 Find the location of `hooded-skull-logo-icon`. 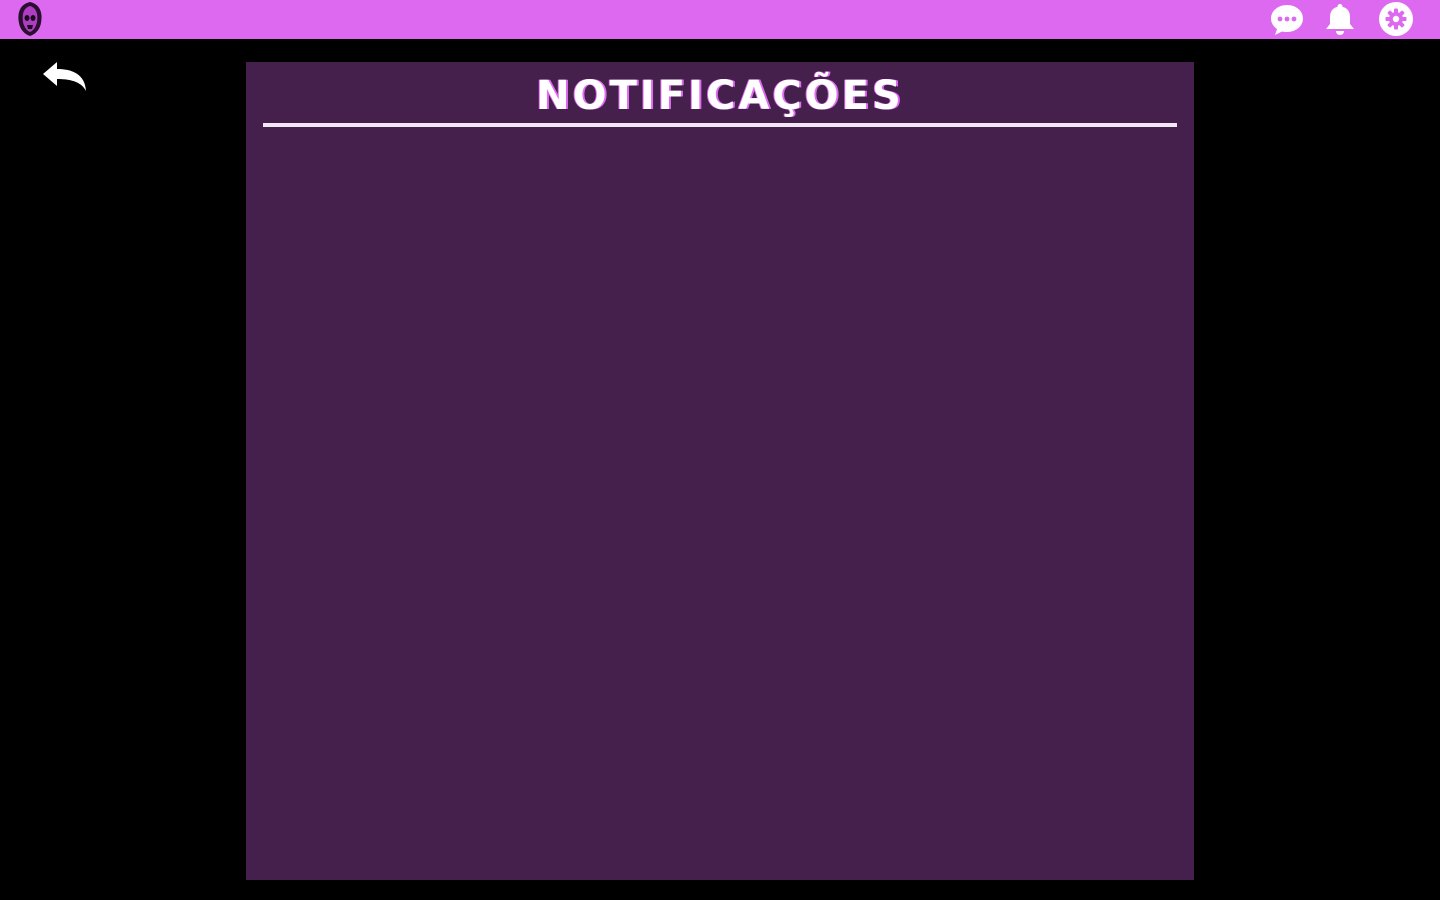

hooded-skull-logo-icon is located at coordinates (30, 19).